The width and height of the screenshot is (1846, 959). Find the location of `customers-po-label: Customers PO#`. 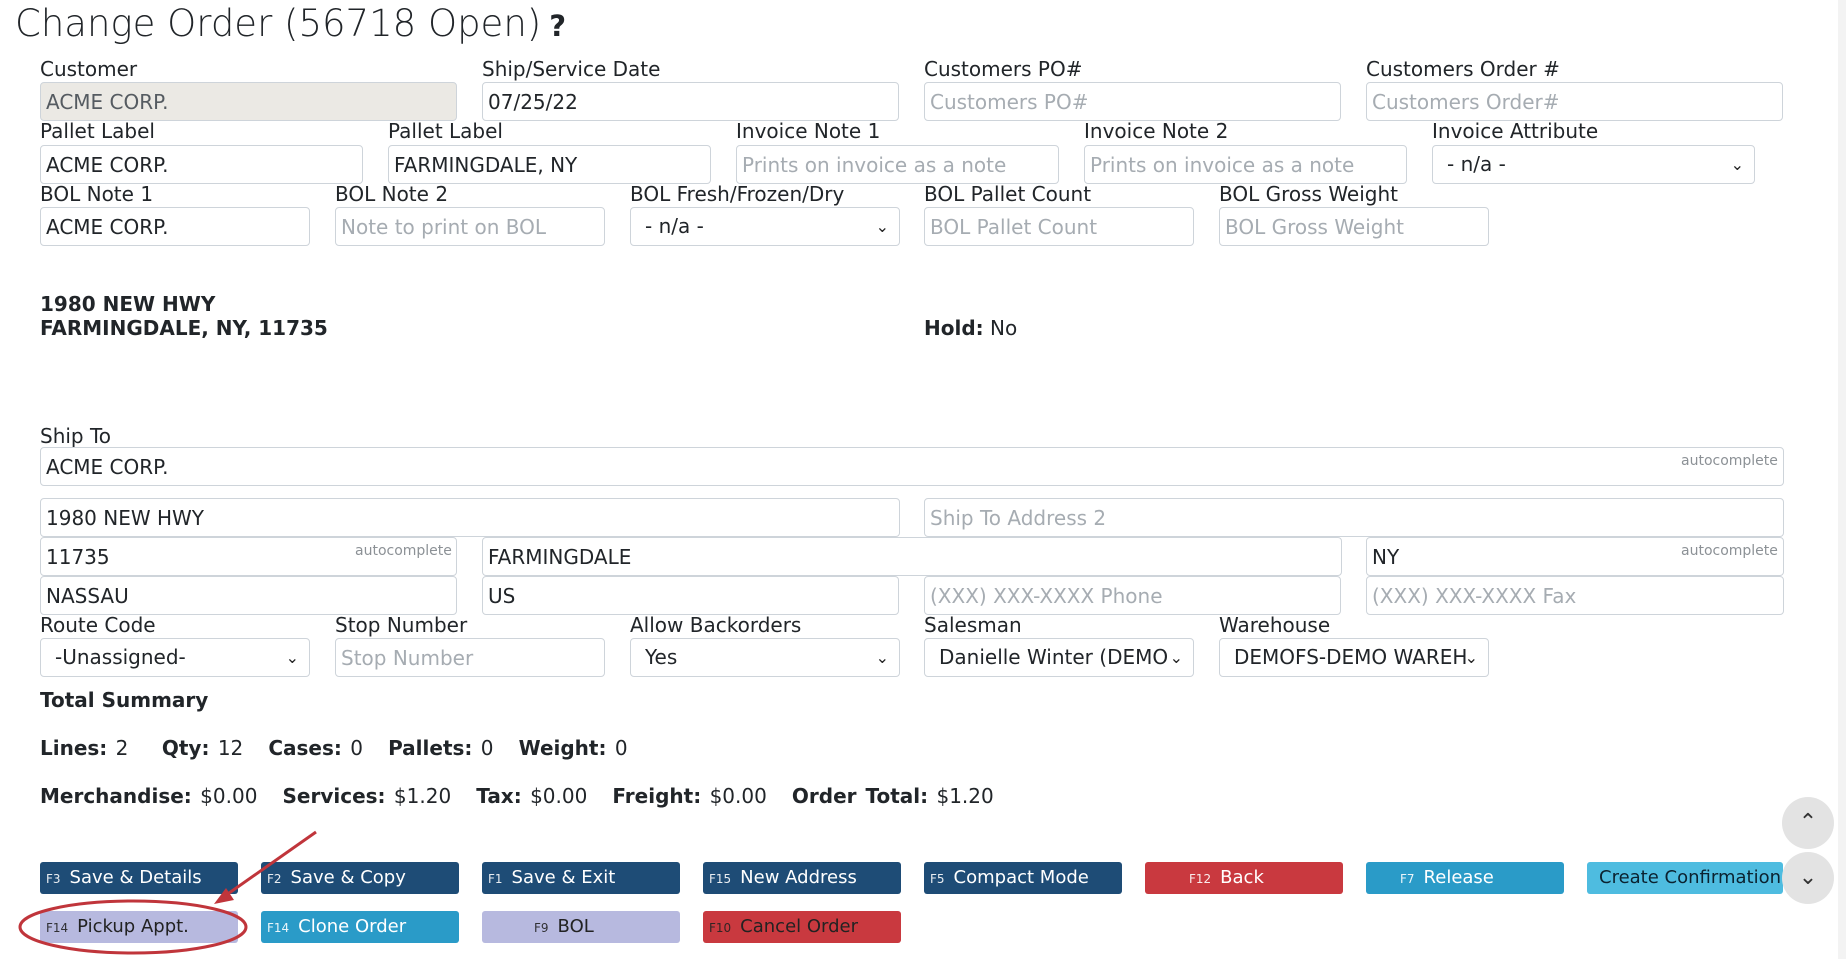

customers-po-label: Customers PO# is located at coordinates (1003, 69).